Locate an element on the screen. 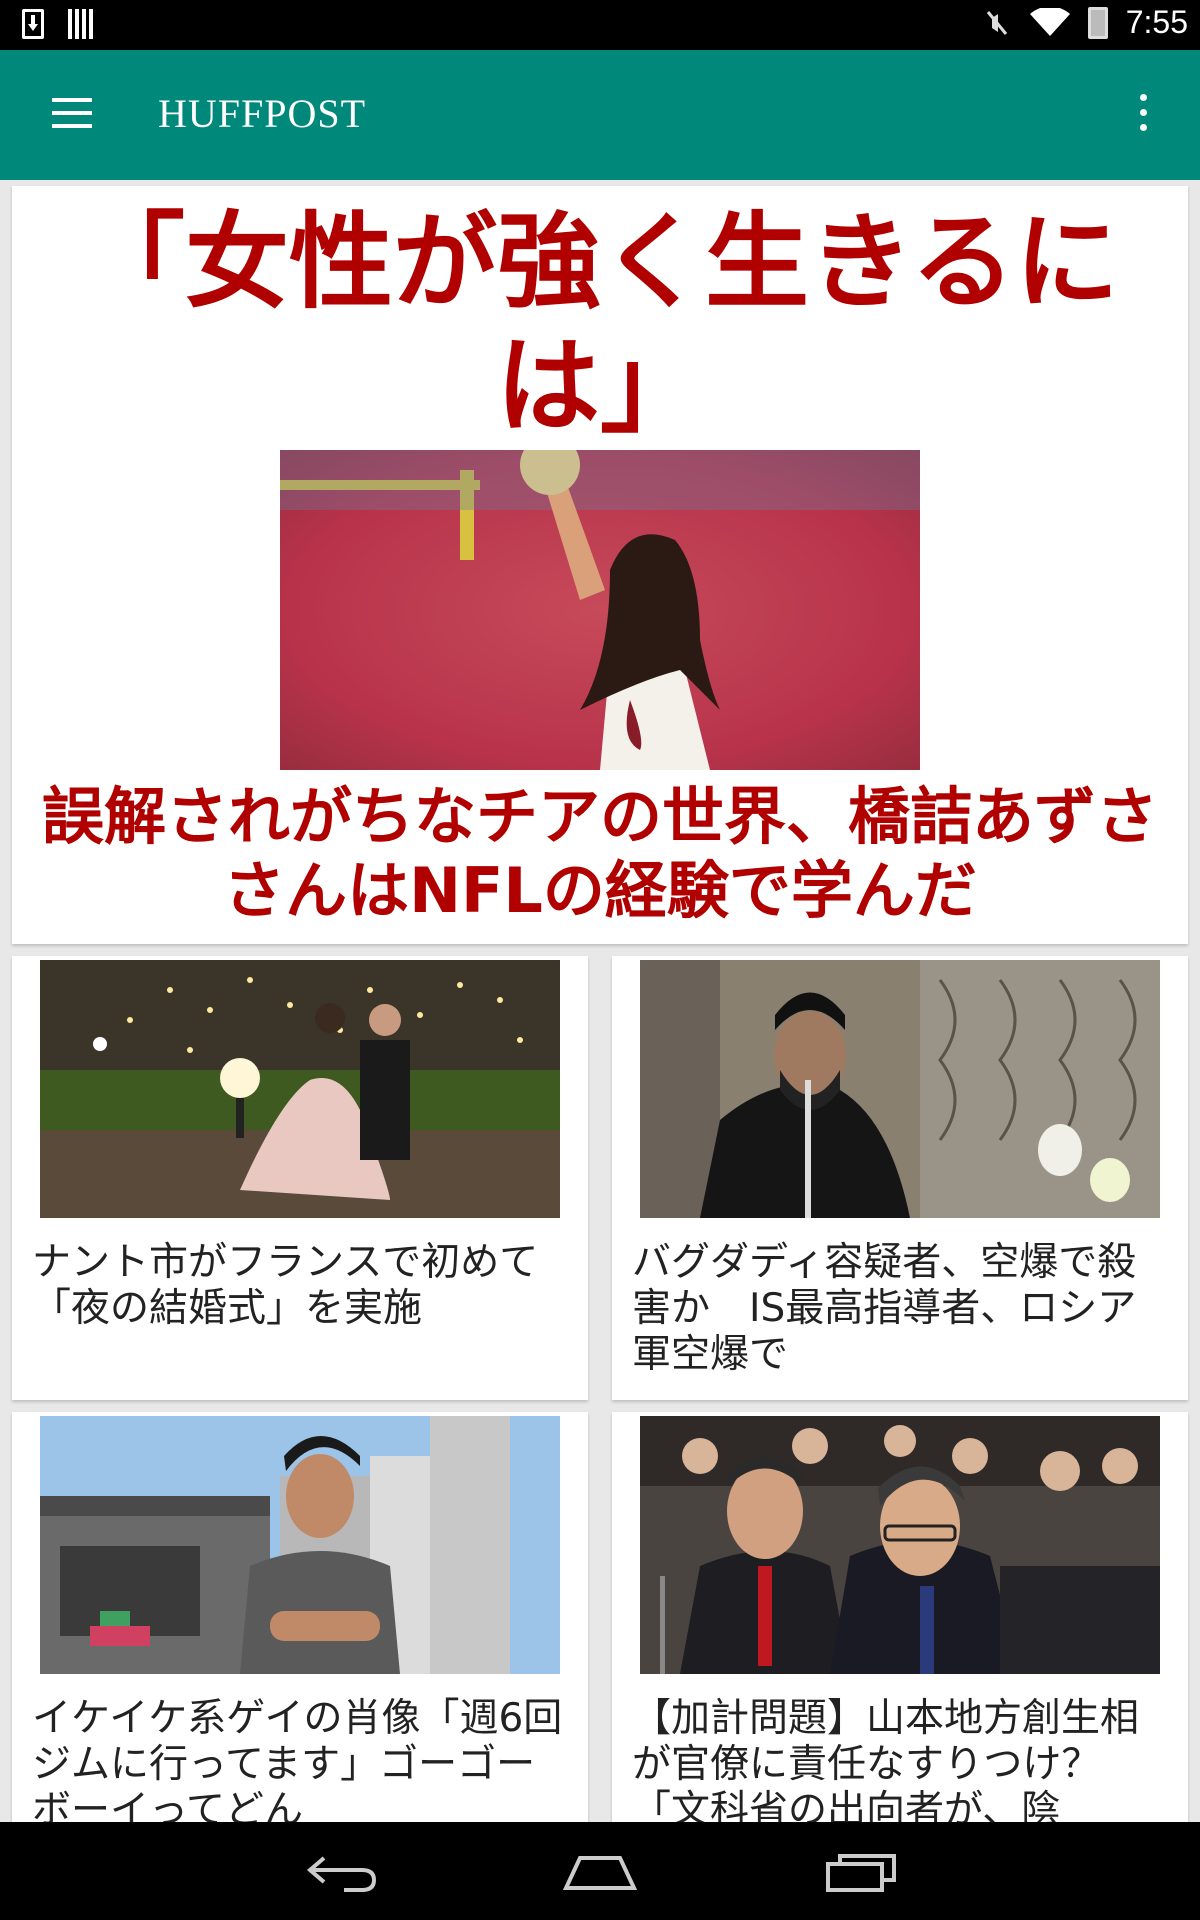 The height and width of the screenshot is (1920, 1200). navigation-bar is located at coordinates (600, 1871).